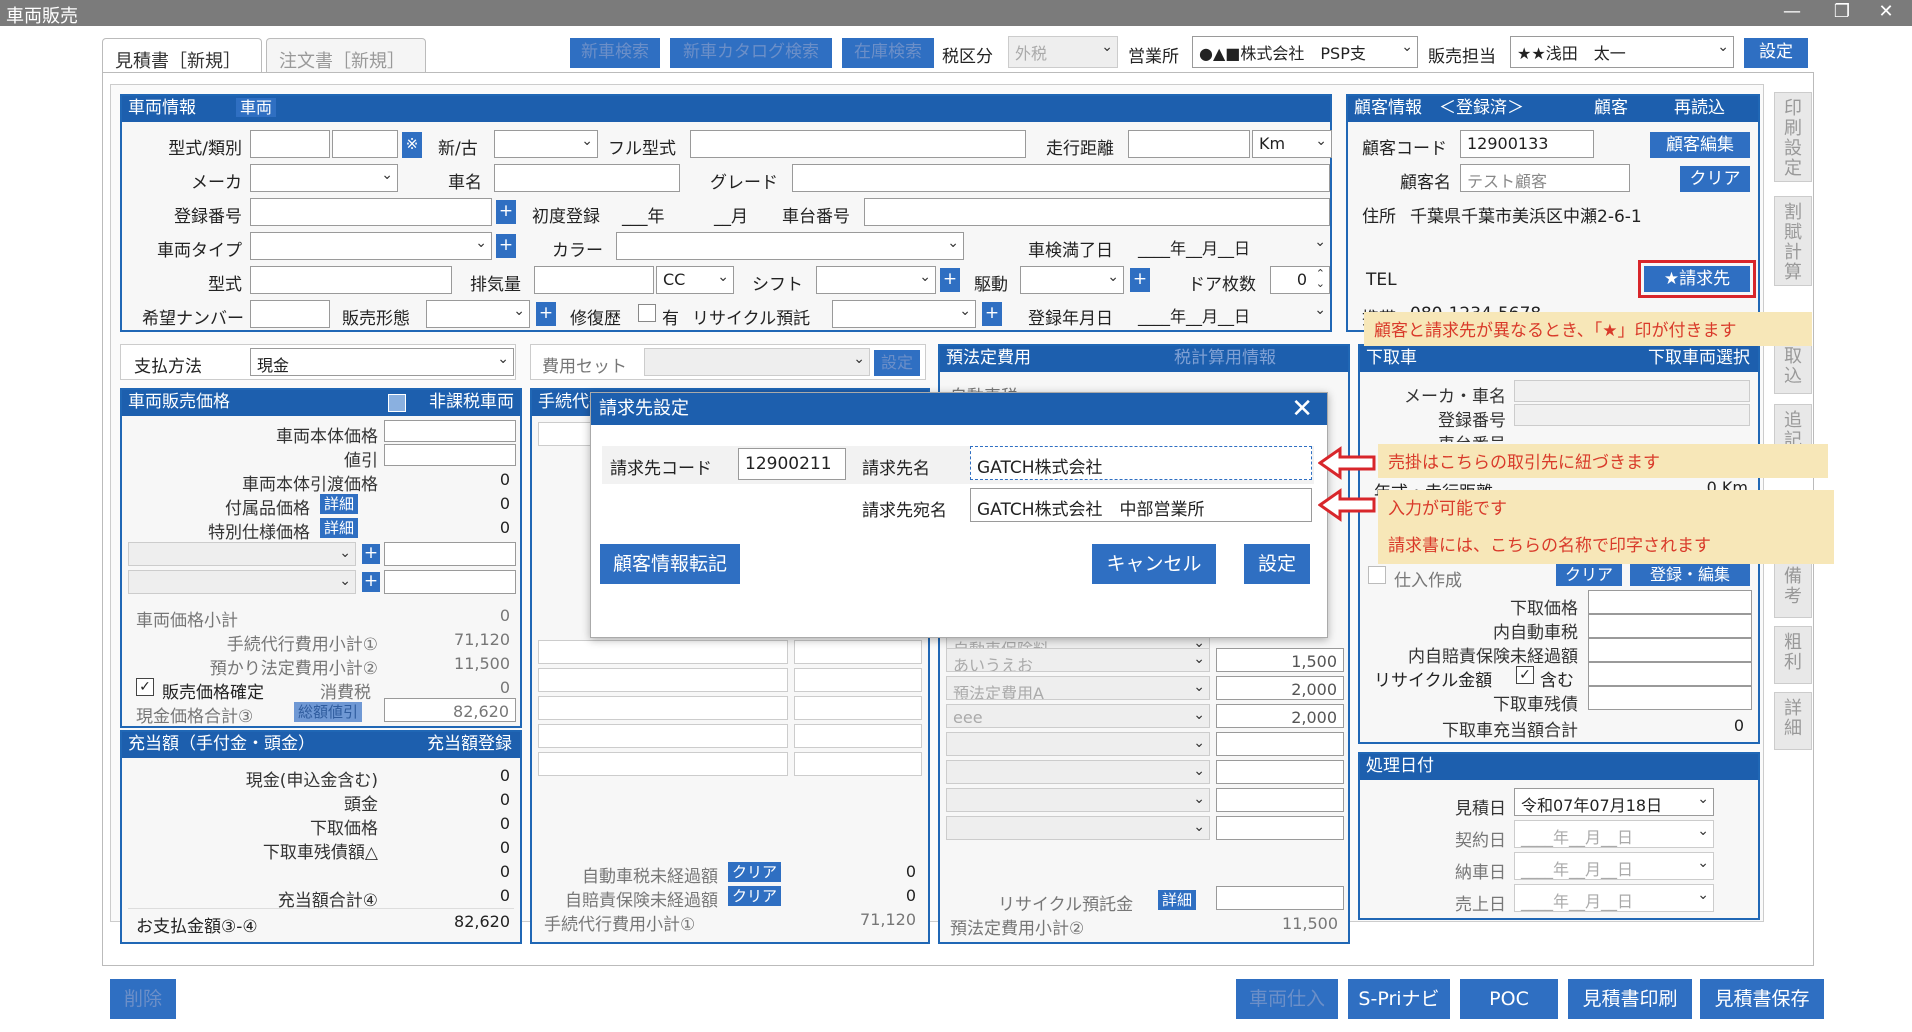  Describe the element at coordinates (1611, 108) in the screenshot. I see `customer-button: 顧客` at that location.